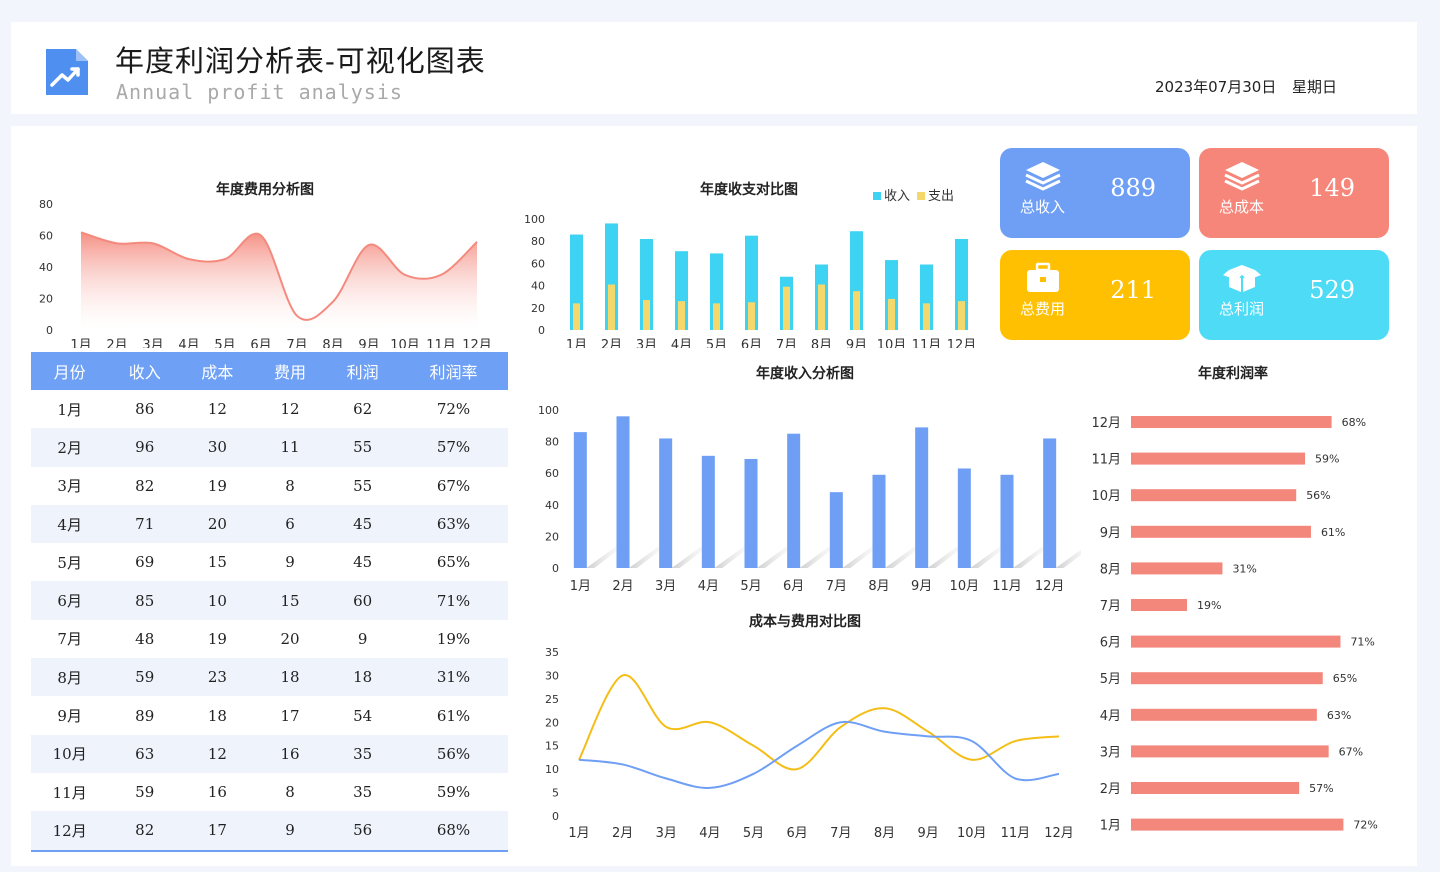  What do you see at coordinates (69, 792) in the screenshot?
I see `cell-month: 11月` at bounding box center [69, 792].